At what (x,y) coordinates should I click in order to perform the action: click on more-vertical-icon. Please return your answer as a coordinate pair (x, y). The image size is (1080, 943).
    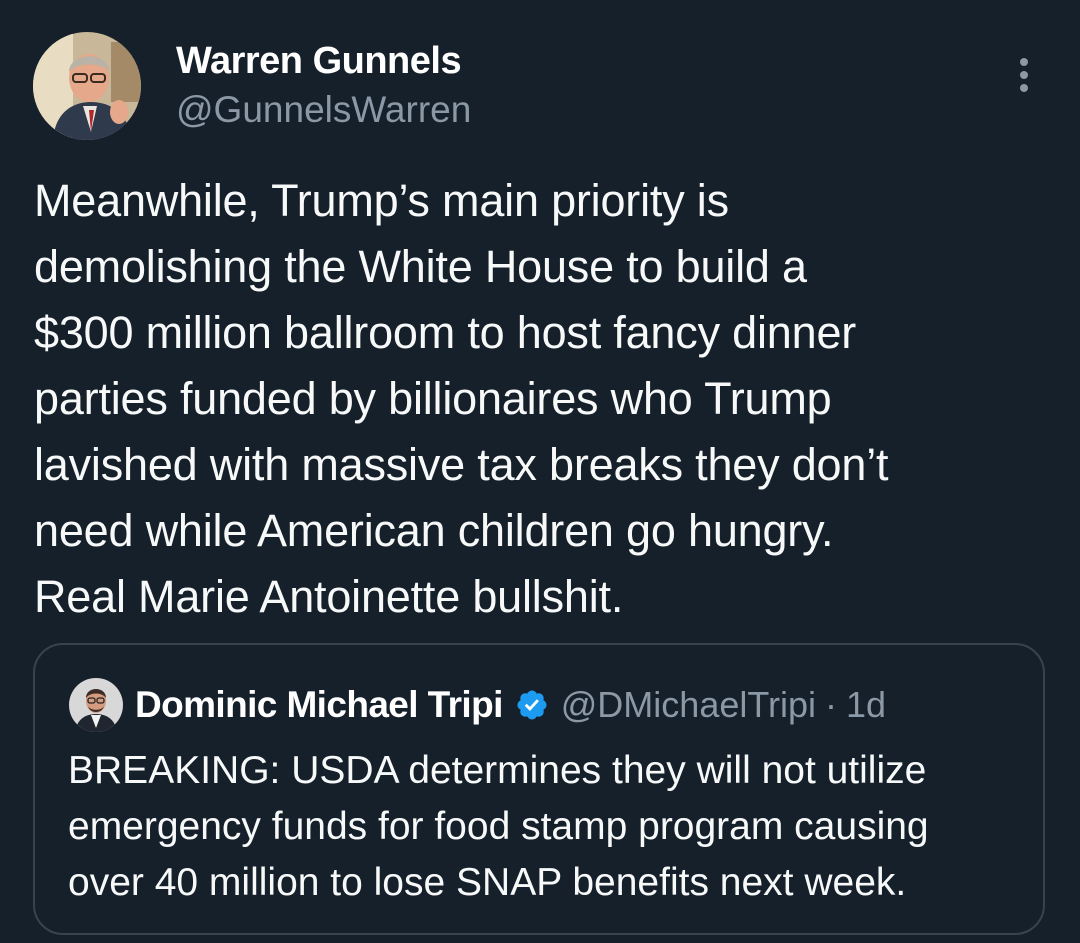
    Looking at the image, I should click on (1024, 77).